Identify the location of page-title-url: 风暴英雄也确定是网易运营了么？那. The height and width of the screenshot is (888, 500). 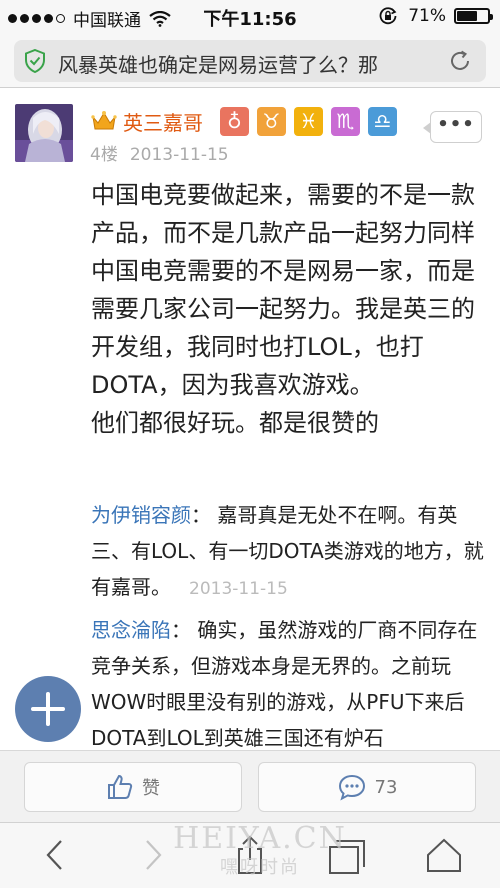
(218, 65).